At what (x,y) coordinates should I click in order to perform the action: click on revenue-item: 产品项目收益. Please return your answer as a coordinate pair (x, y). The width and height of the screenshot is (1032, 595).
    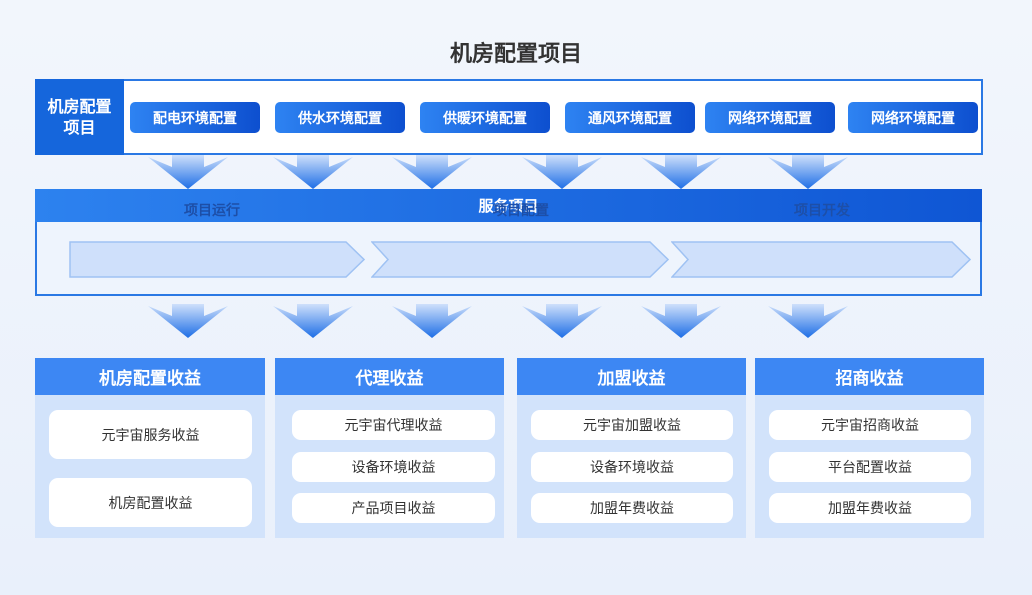
    Looking at the image, I should click on (393, 508).